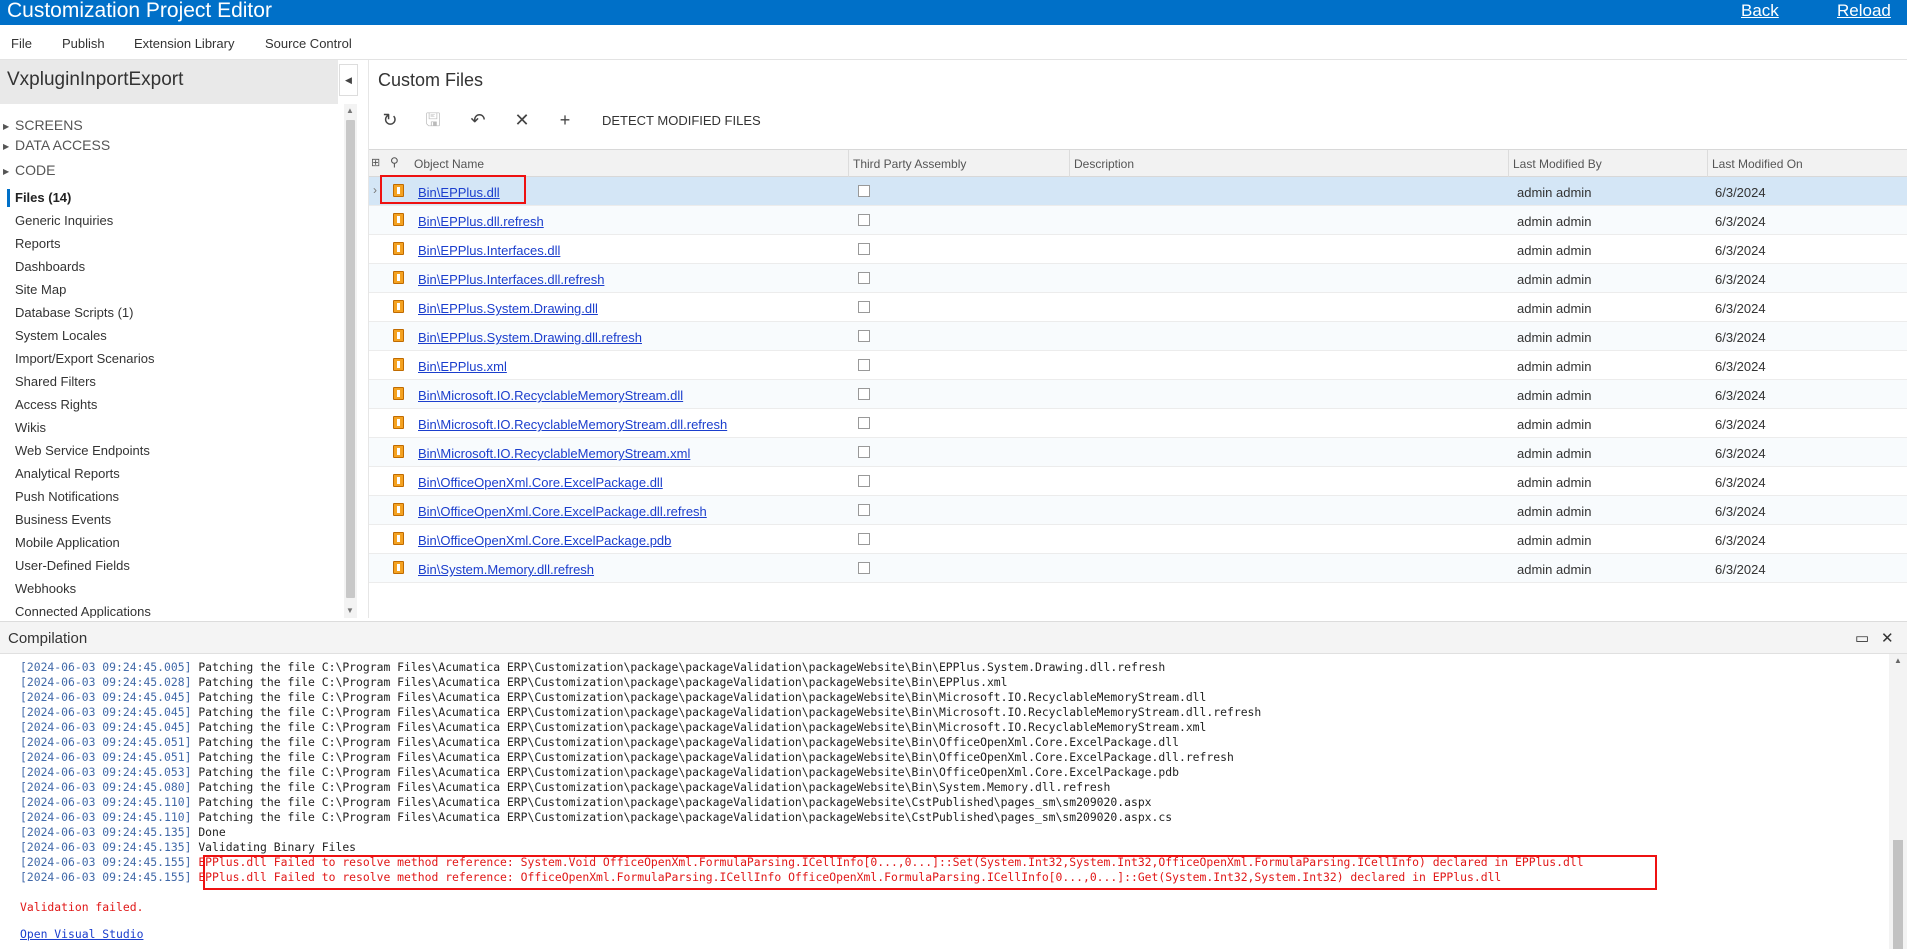 The height and width of the screenshot is (949, 1907). Describe the element at coordinates (45, 588) in the screenshot. I see `tree-item-webhooks: Webhooks` at that location.